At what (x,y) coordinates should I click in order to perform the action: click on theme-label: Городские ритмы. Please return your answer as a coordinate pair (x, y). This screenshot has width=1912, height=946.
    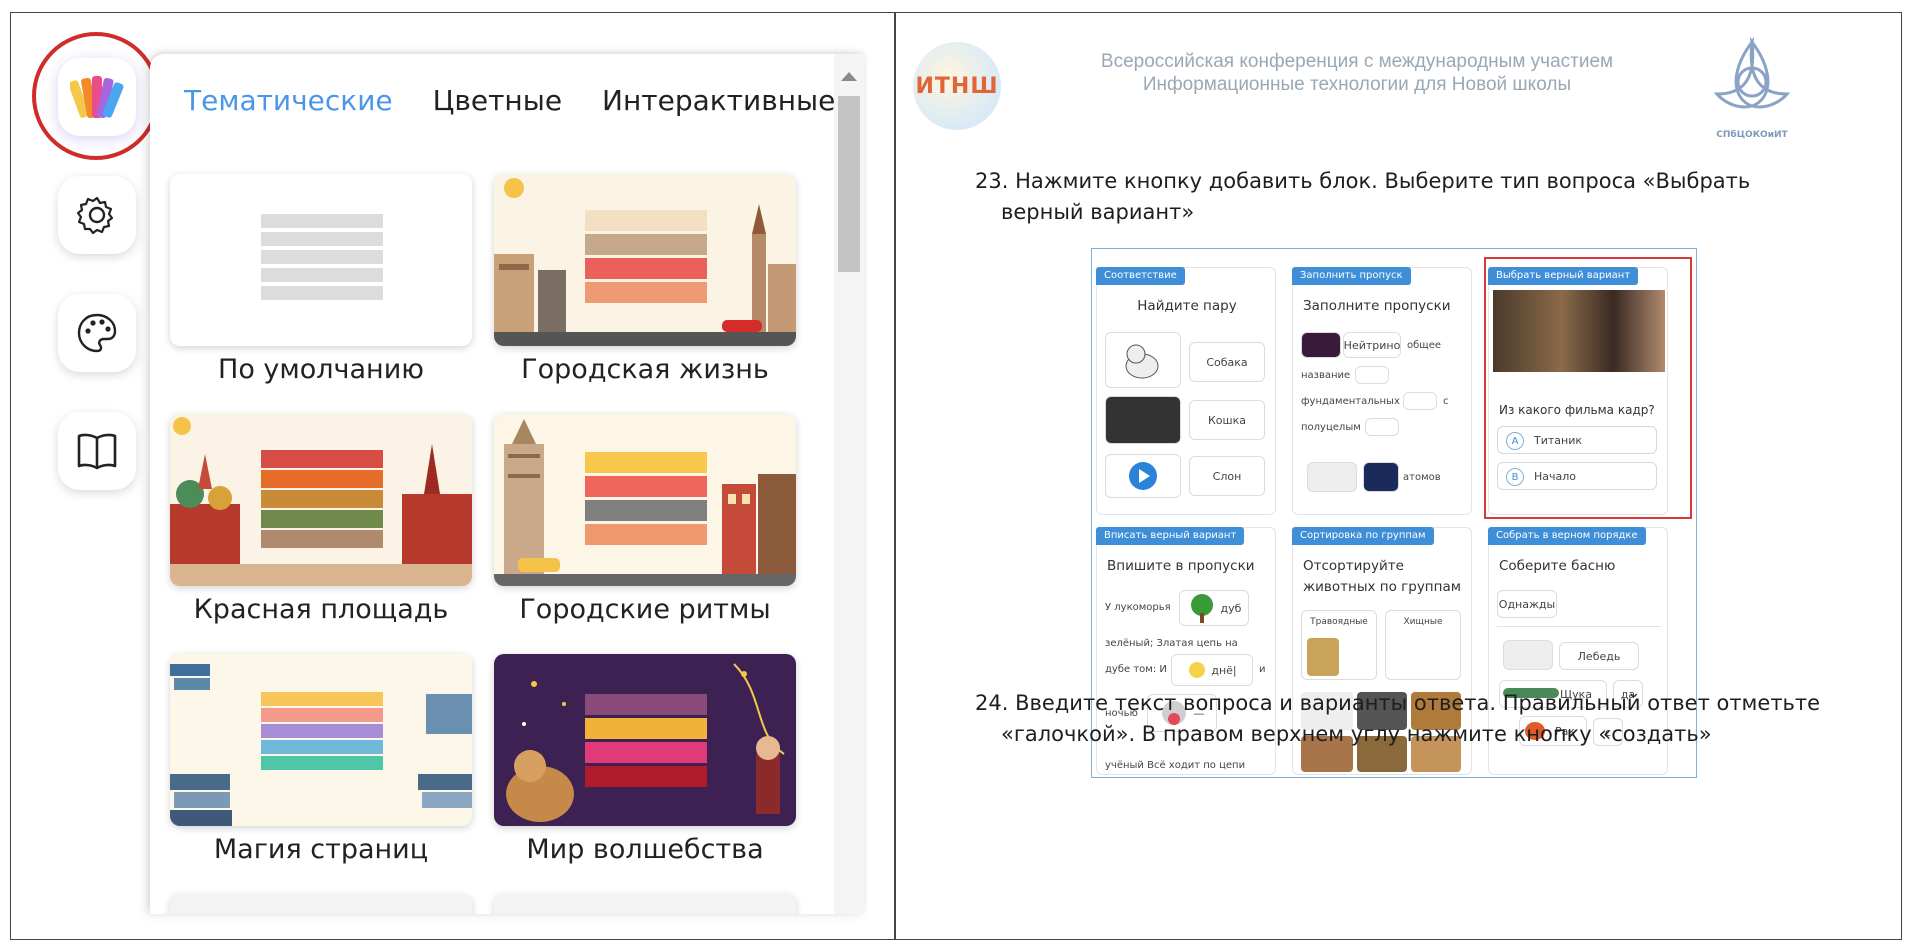
    Looking at the image, I should click on (645, 609).